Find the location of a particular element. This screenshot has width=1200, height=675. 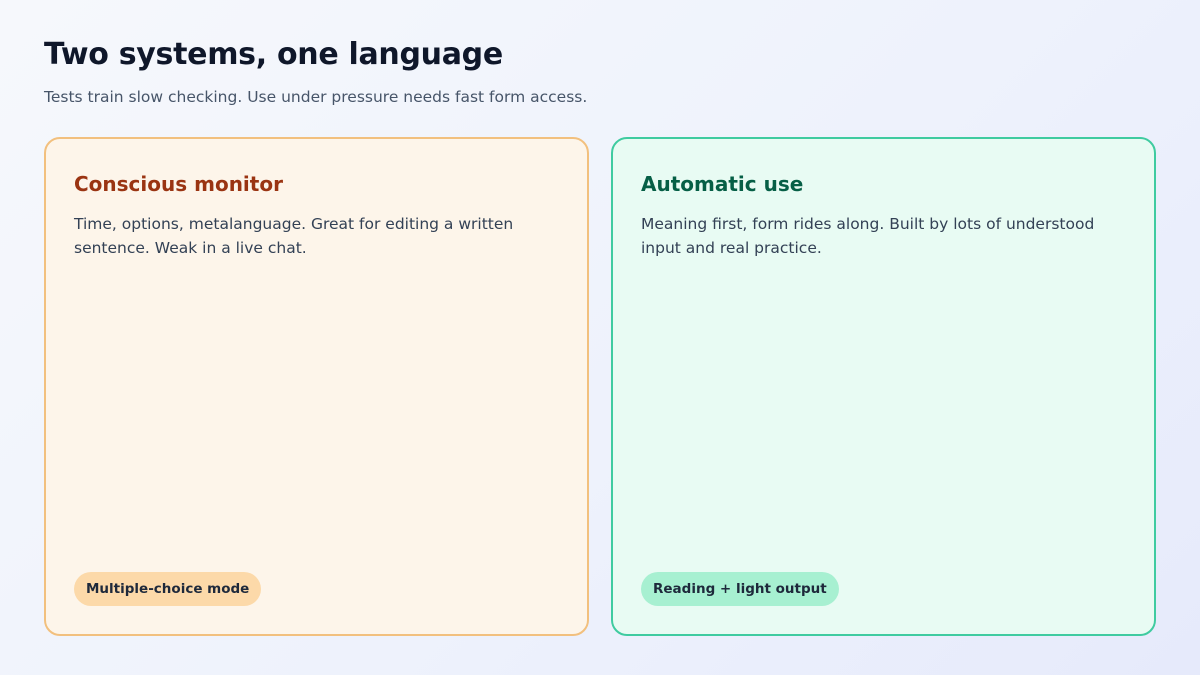

page-title: Two systems, one language is located at coordinates (273, 54).